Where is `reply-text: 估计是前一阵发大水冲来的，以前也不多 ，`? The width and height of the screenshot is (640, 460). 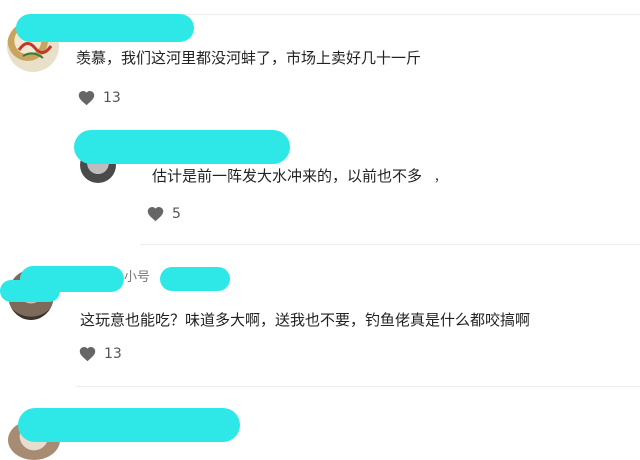
reply-text: 估计是前一阵发大水冲来的，以前也不多 ， is located at coordinates (299, 176).